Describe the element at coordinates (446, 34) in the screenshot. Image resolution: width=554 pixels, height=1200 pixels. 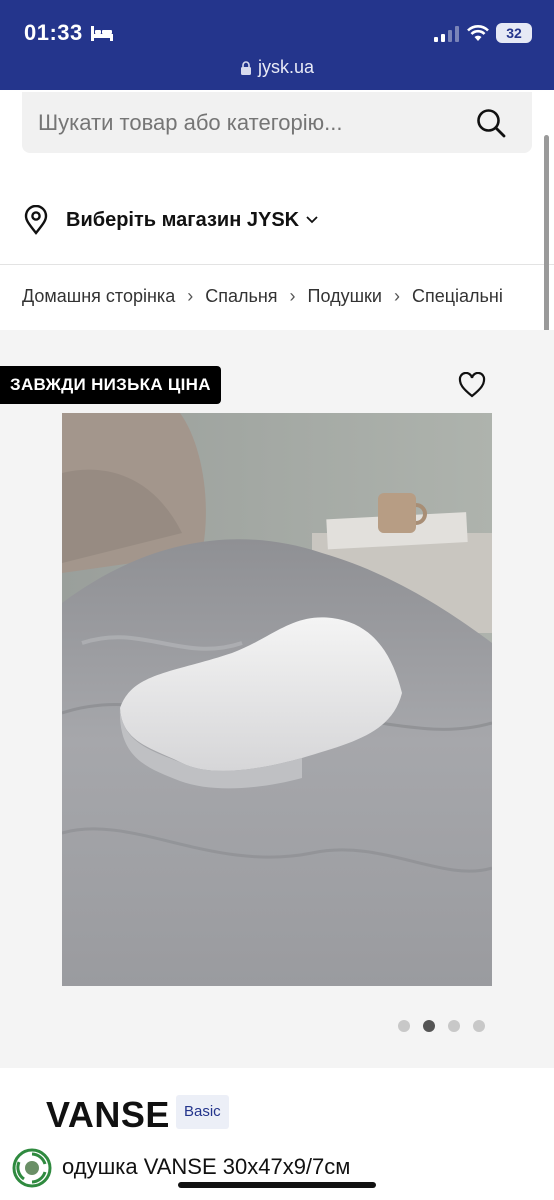
I see `signal-icon` at that location.